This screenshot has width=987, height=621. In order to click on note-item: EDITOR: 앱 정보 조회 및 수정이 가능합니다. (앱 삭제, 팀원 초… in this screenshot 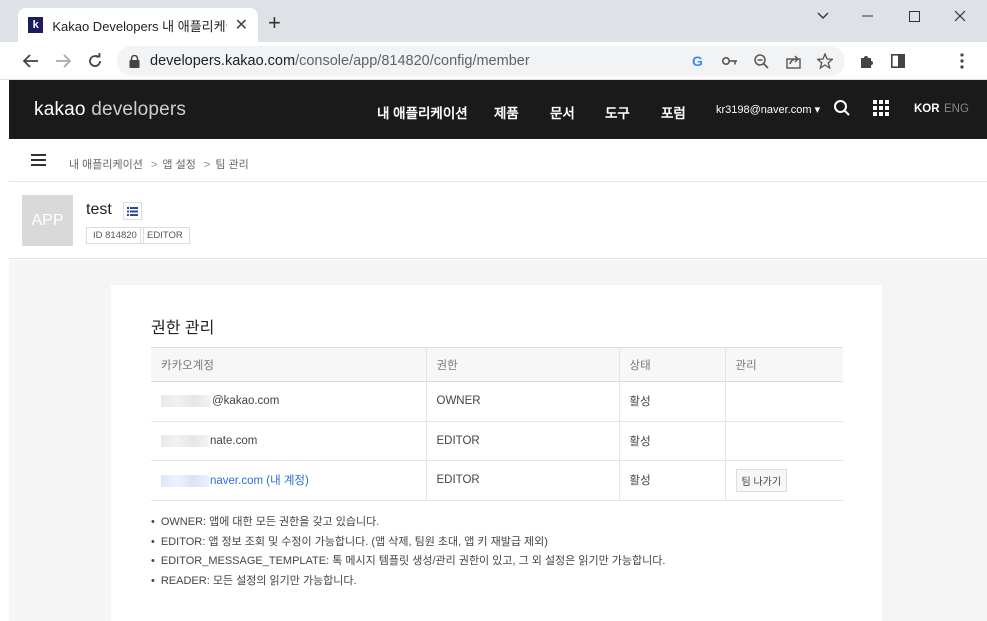, I will do `click(408, 543)`.